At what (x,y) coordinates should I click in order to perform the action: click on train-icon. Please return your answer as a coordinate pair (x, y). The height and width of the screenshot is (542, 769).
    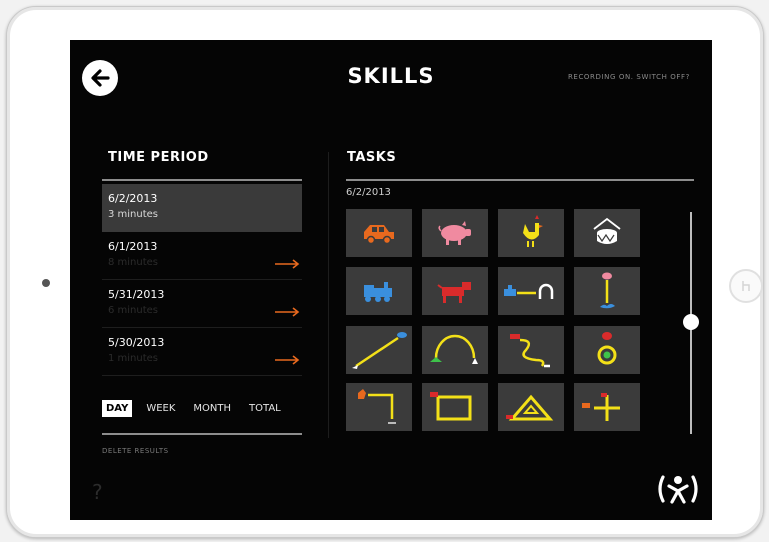
    Looking at the image, I should click on (378, 292).